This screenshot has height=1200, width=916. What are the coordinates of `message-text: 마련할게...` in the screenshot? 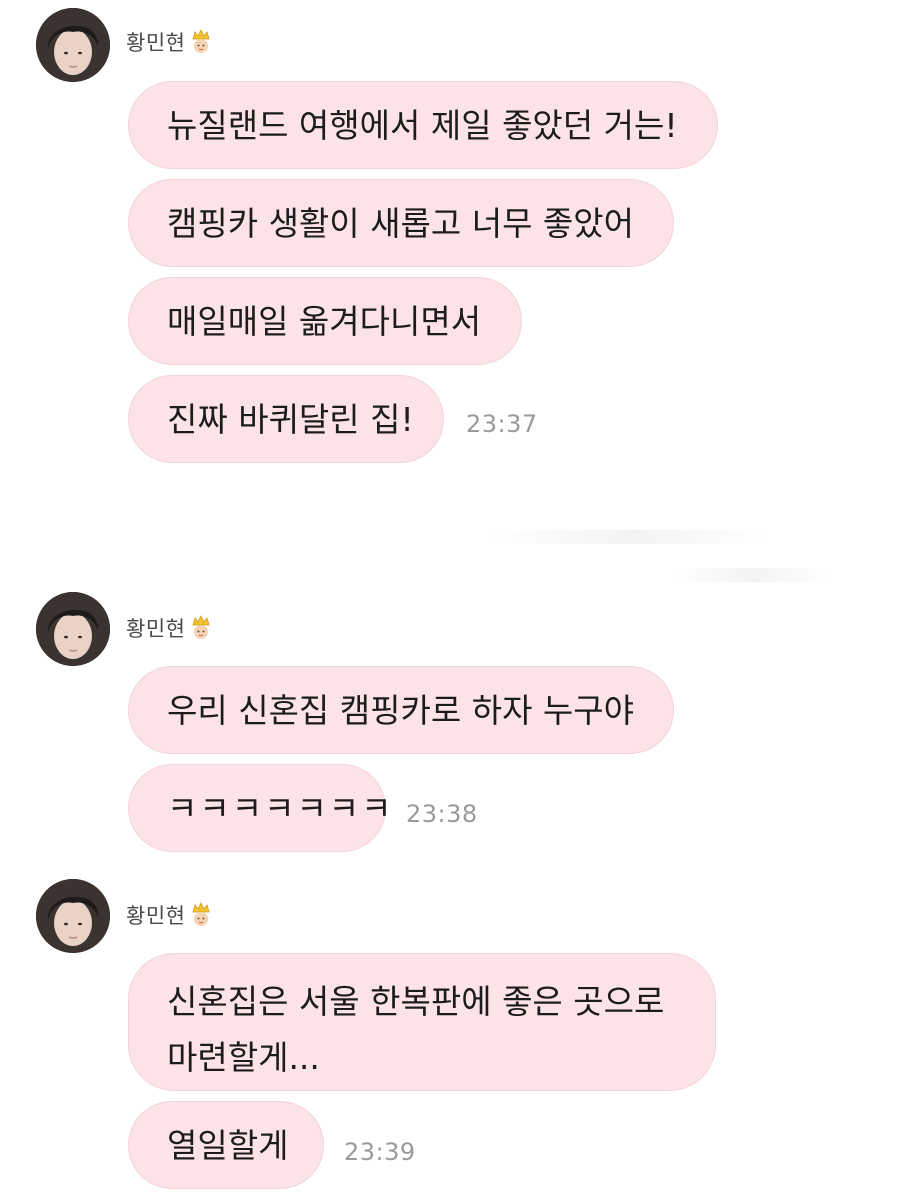 It's located at (243, 1057).